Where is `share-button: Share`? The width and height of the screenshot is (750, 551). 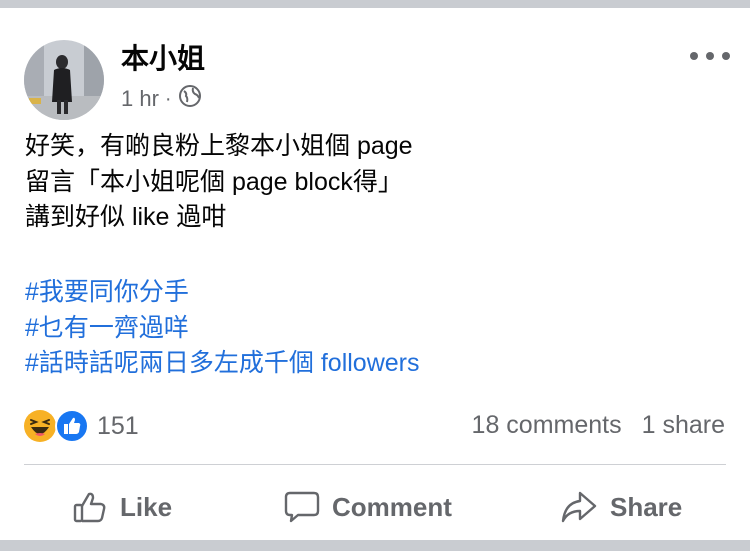
share-button: Share is located at coordinates (621, 507).